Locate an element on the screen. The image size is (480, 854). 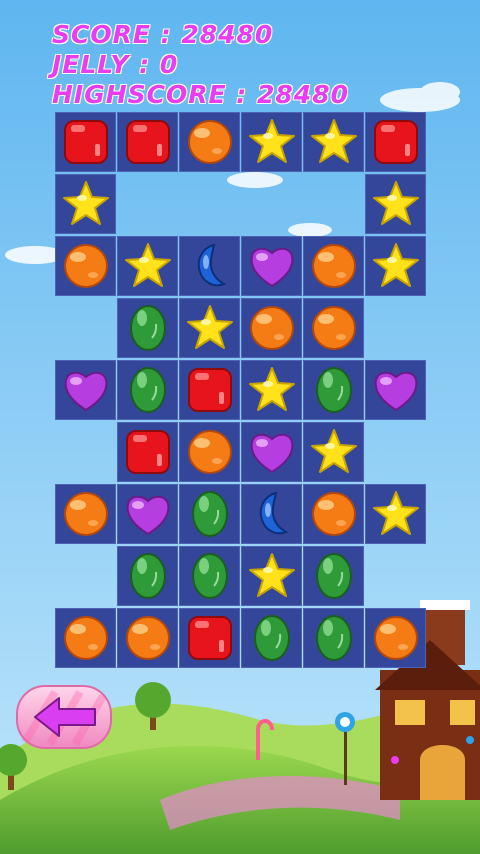
left-arrow-icon is located at coordinates (64, 717).